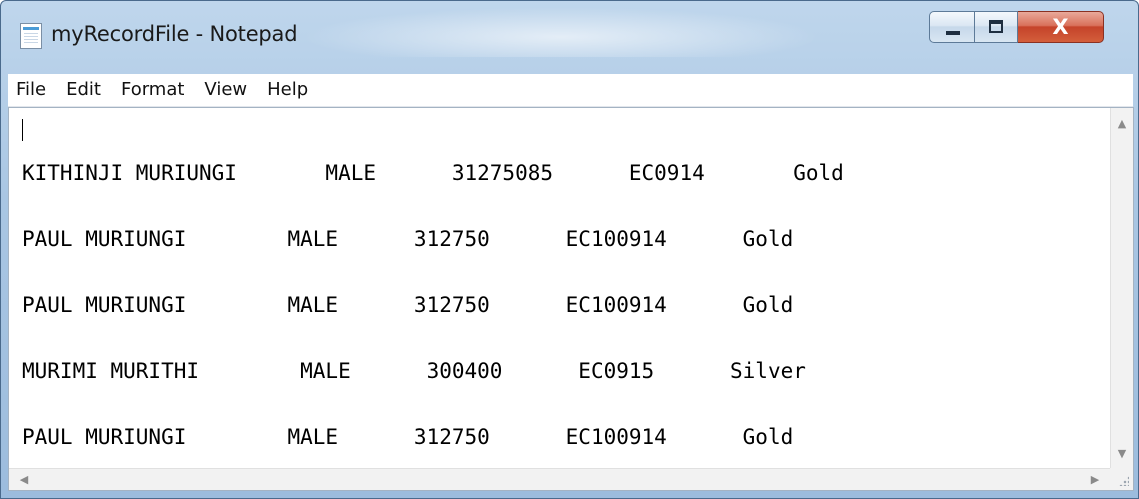 The height and width of the screenshot is (499, 1139). I want to click on scroll-down-icon: ▼, so click(1122, 453).